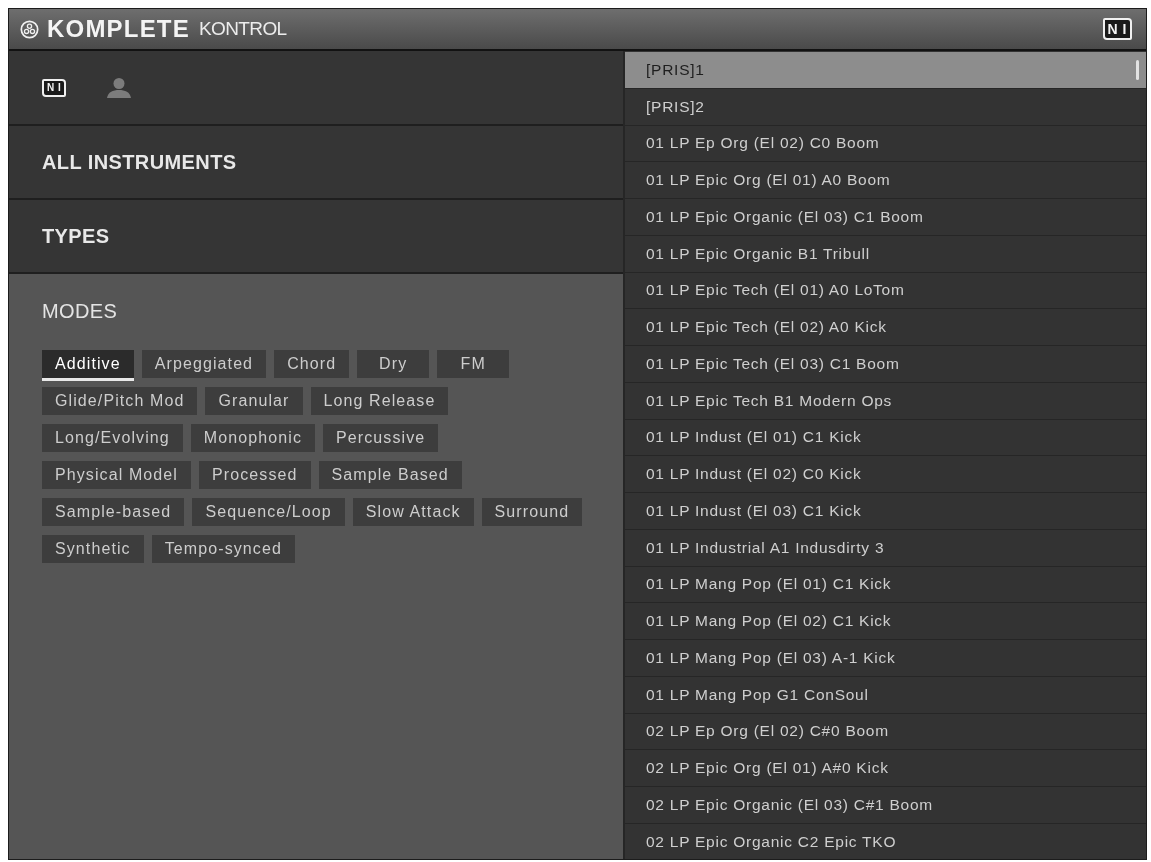 The height and width of the screenshot is (862, 1151). I want to click on mode-tag: Slow Attack, so click(413, 513).